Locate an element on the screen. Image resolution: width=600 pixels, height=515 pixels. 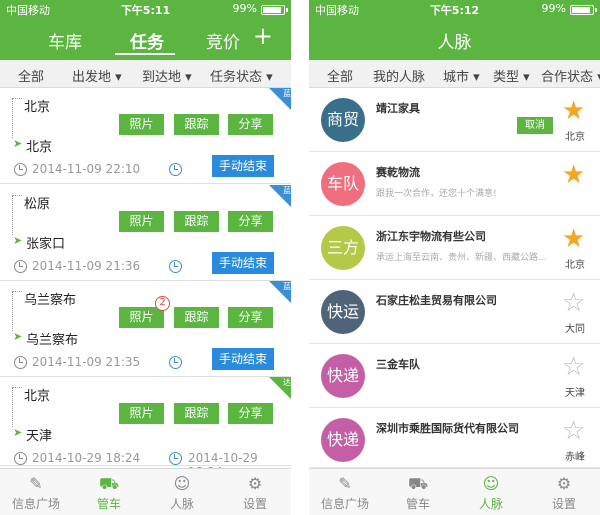
destination-city: 张家口 is located at coordinates (46, 244).